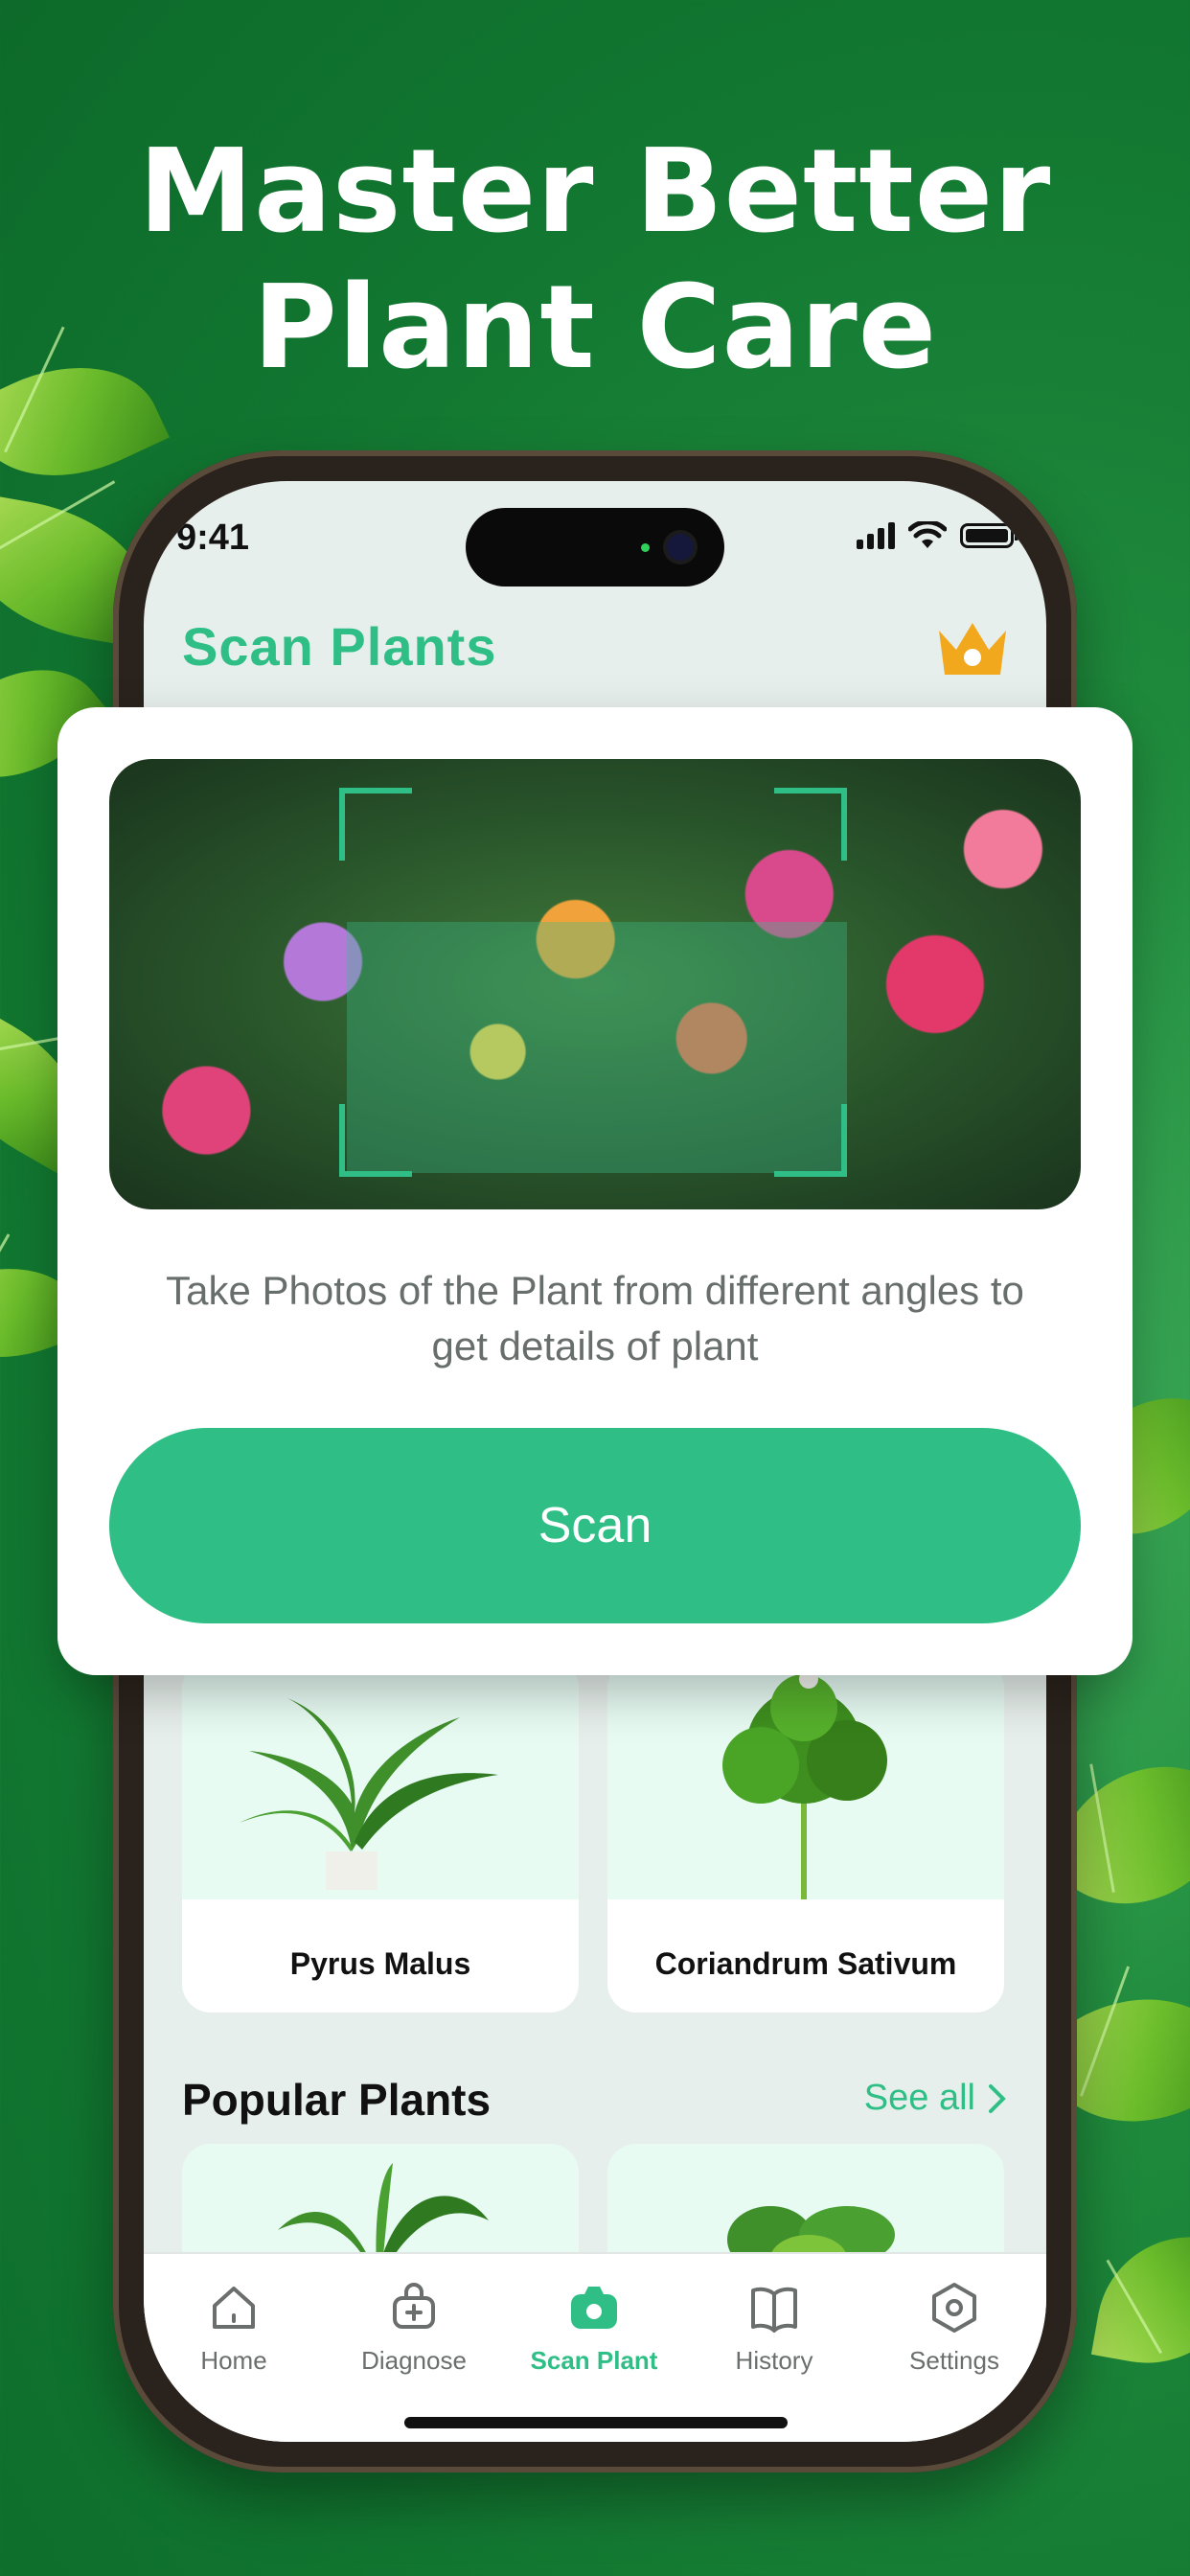 Image resolution: width=1190 pixels, height=2576 pixels. Describe the element at coordinates (954, 2308) in the screenshot. I see `settings-hexagon-icon` at that location.